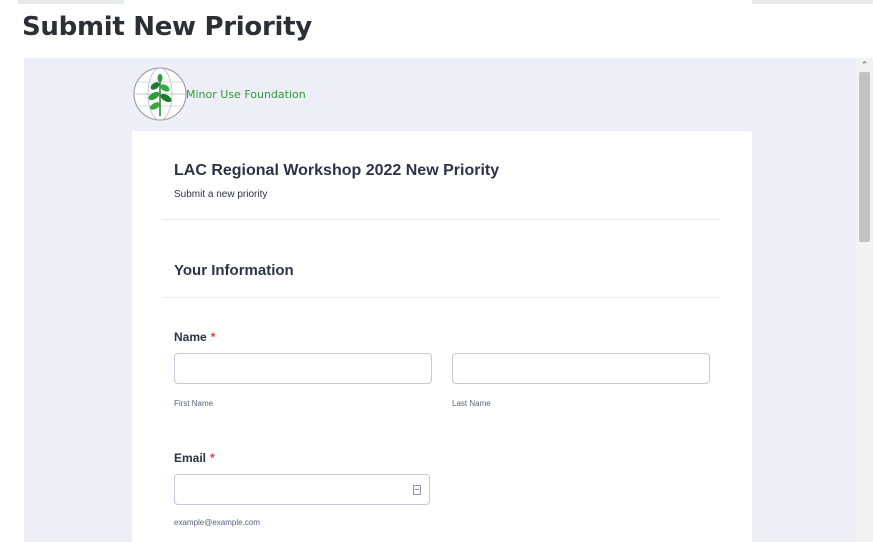  Describe the element at coordinates (303, 368) in the screenshot. I see `first-name-input` at that location.